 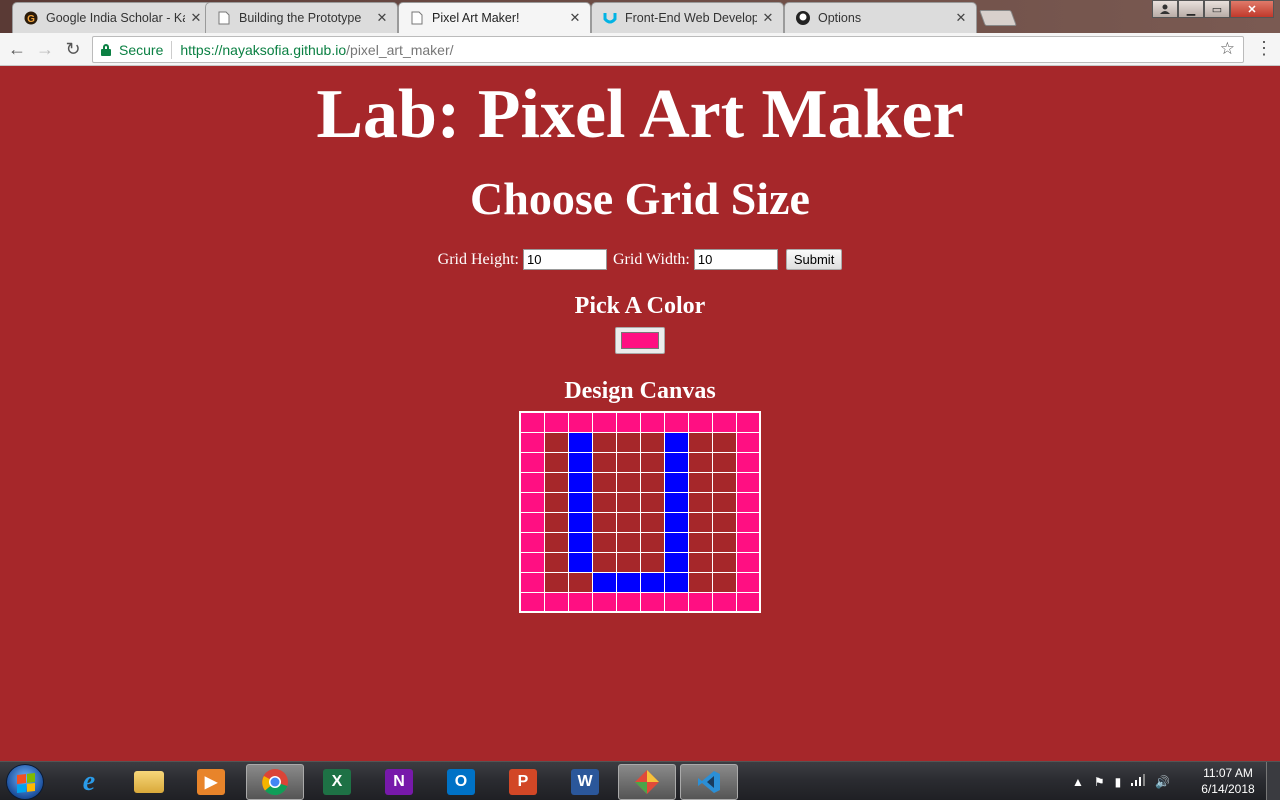 I want to click on user-icon, so click(x=1165, y=9).